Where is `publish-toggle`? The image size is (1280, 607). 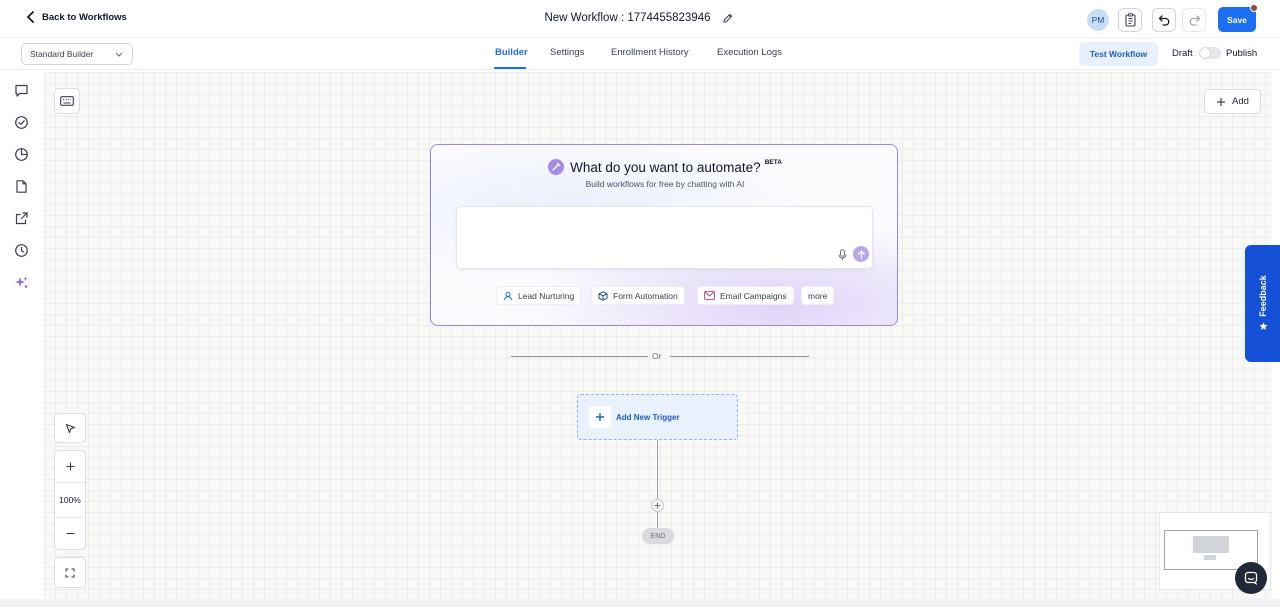 publish-toggle is located at coordinates (1210, 53).